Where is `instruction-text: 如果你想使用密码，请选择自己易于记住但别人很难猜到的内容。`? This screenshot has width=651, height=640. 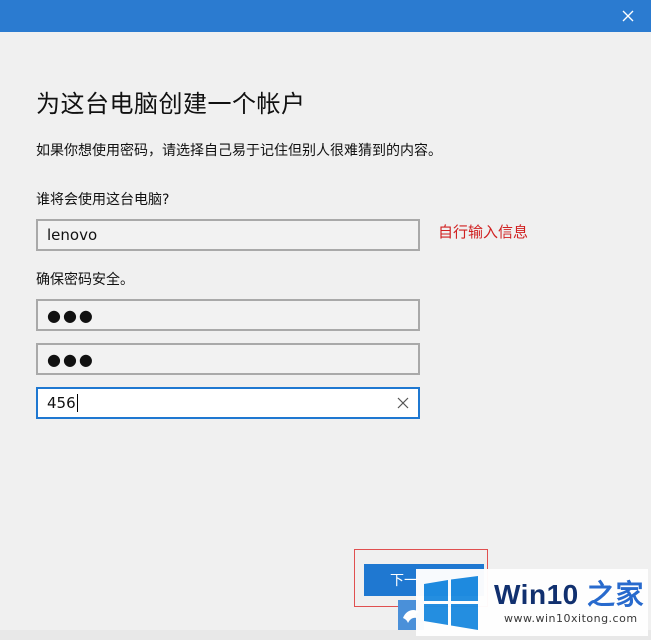
instruction-text: 如果你想使用密码，请选择自己易于记住但别人很难猜到的内容。 is located at coordinates (239, 151).